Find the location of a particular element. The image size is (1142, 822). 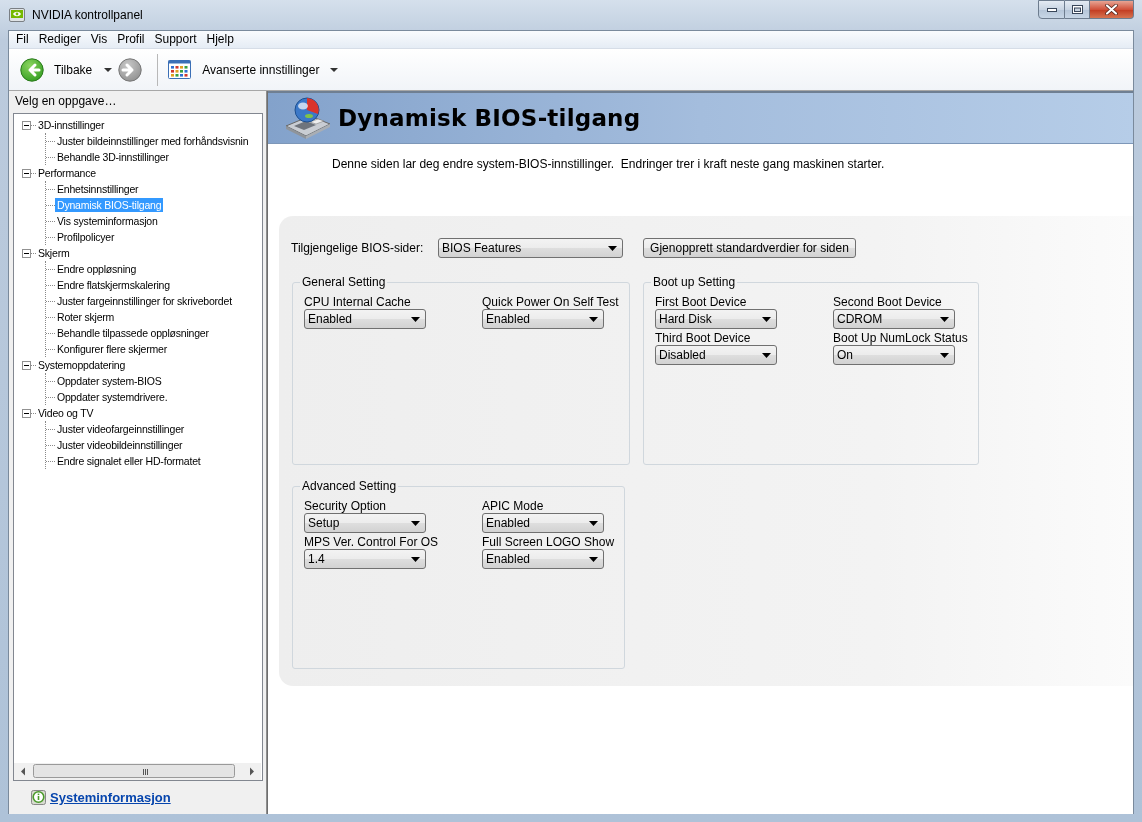

maximize-button is located at coordinates (1077, 9).